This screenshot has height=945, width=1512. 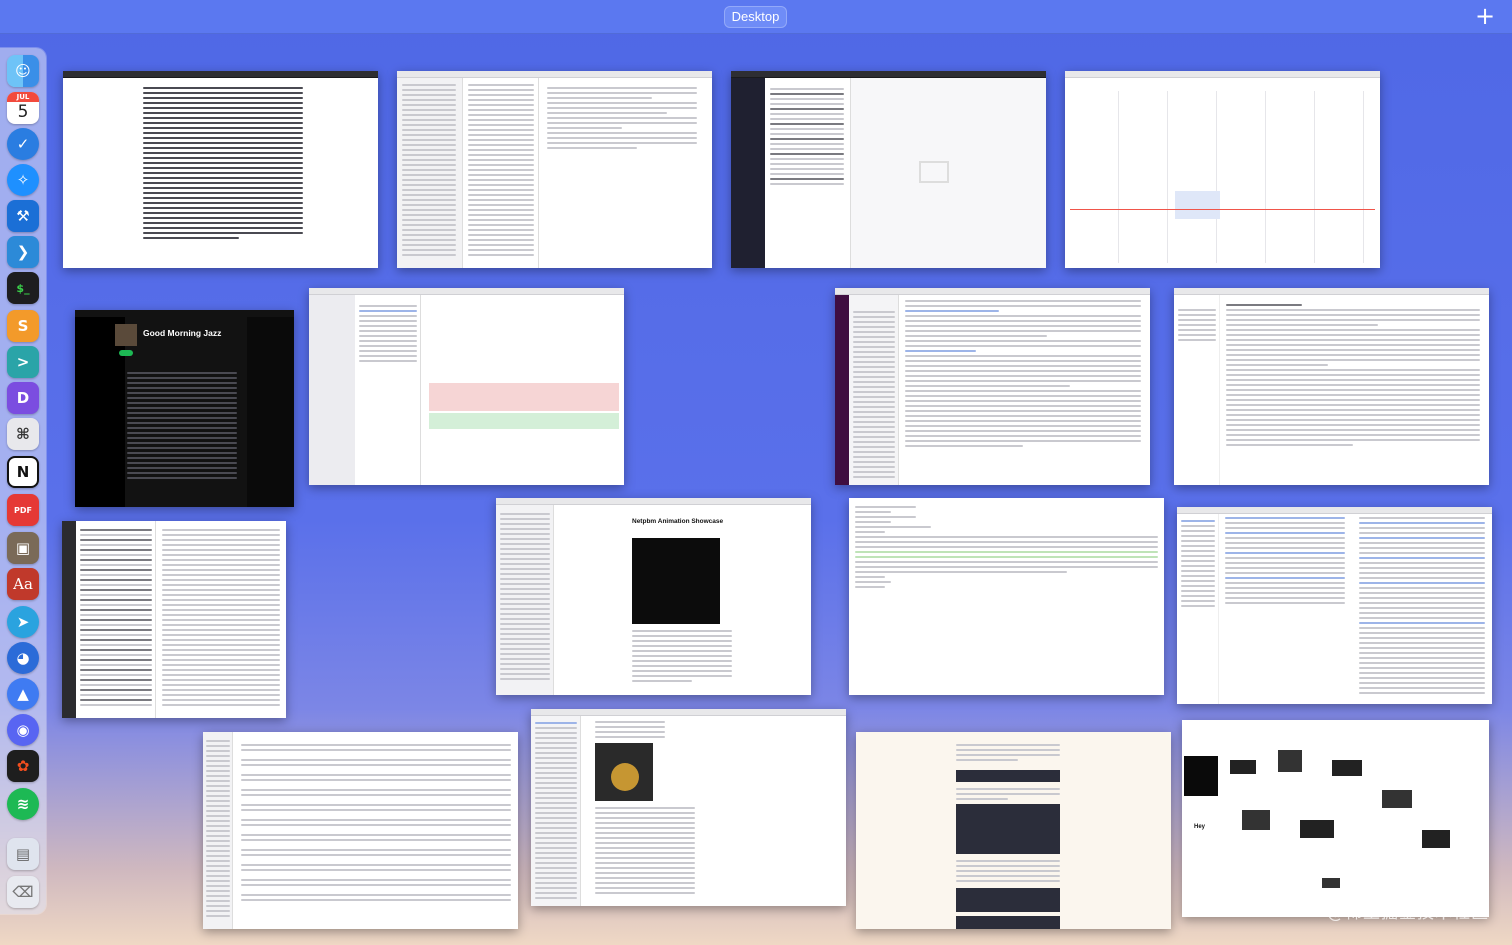 I want to click on blog-reader-window, so click(x=1013, y=830).